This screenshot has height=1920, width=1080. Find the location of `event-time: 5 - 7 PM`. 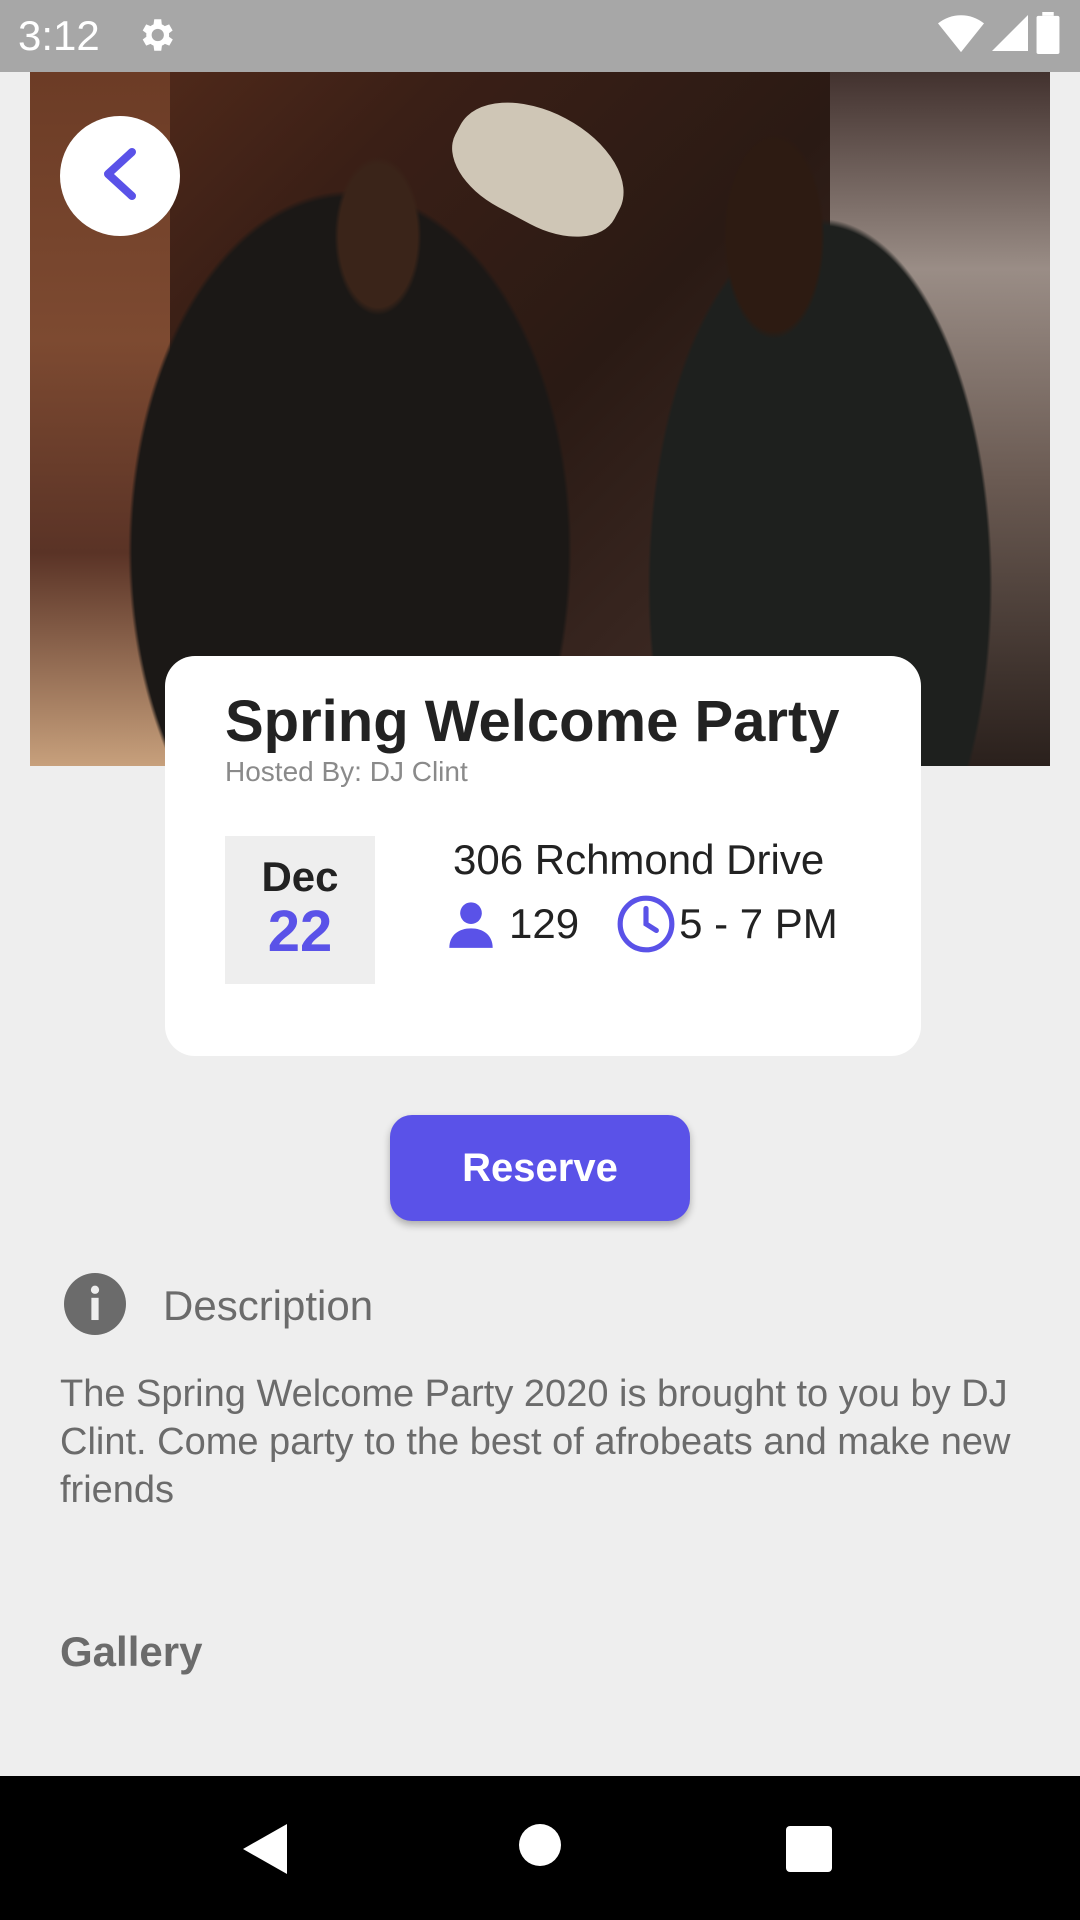

event-time: 5 - 7 PM is located at coordinates (758, 923).